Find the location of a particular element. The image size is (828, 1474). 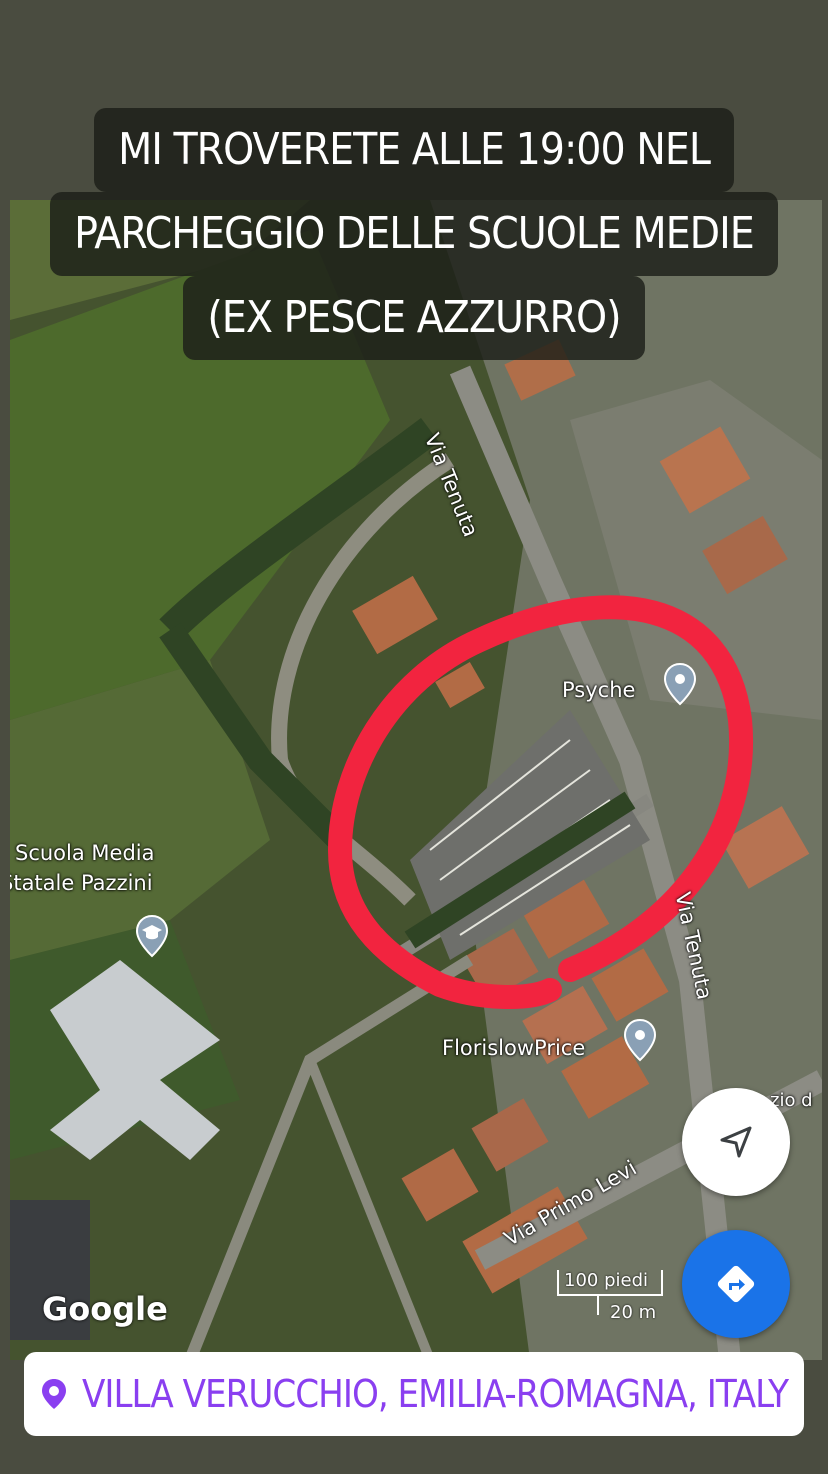

school-pin-icon is located at coordinates (152, 936).